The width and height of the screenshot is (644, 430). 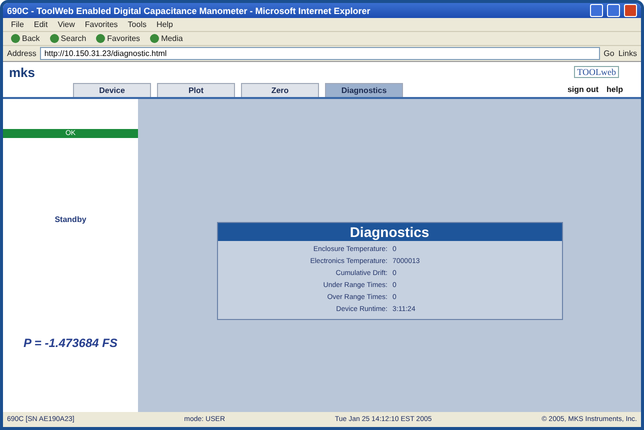 What do you see at coordinates (189, 11) in the screenshot?
I see `window-title: 690C - ToolWeb Enabled Digital Capacitance Manometer - Microsoft Internet Explorer` at bounding box center [189, 11].